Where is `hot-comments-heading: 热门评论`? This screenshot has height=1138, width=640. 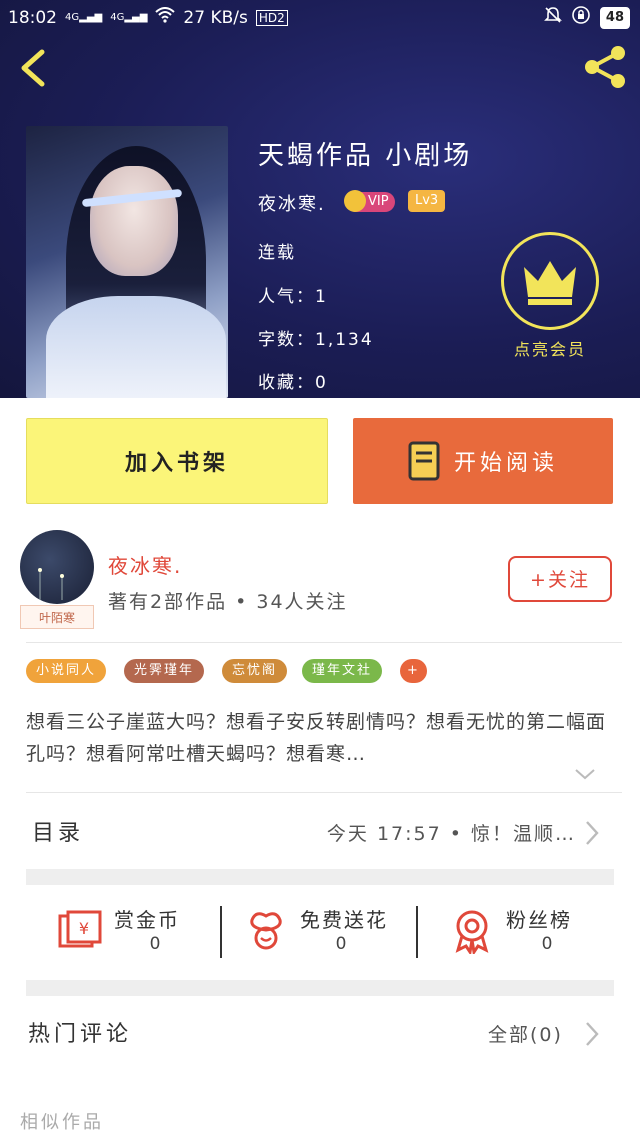 hot-comments-heading: 热门评论 is located at coordinates (80, 1034).